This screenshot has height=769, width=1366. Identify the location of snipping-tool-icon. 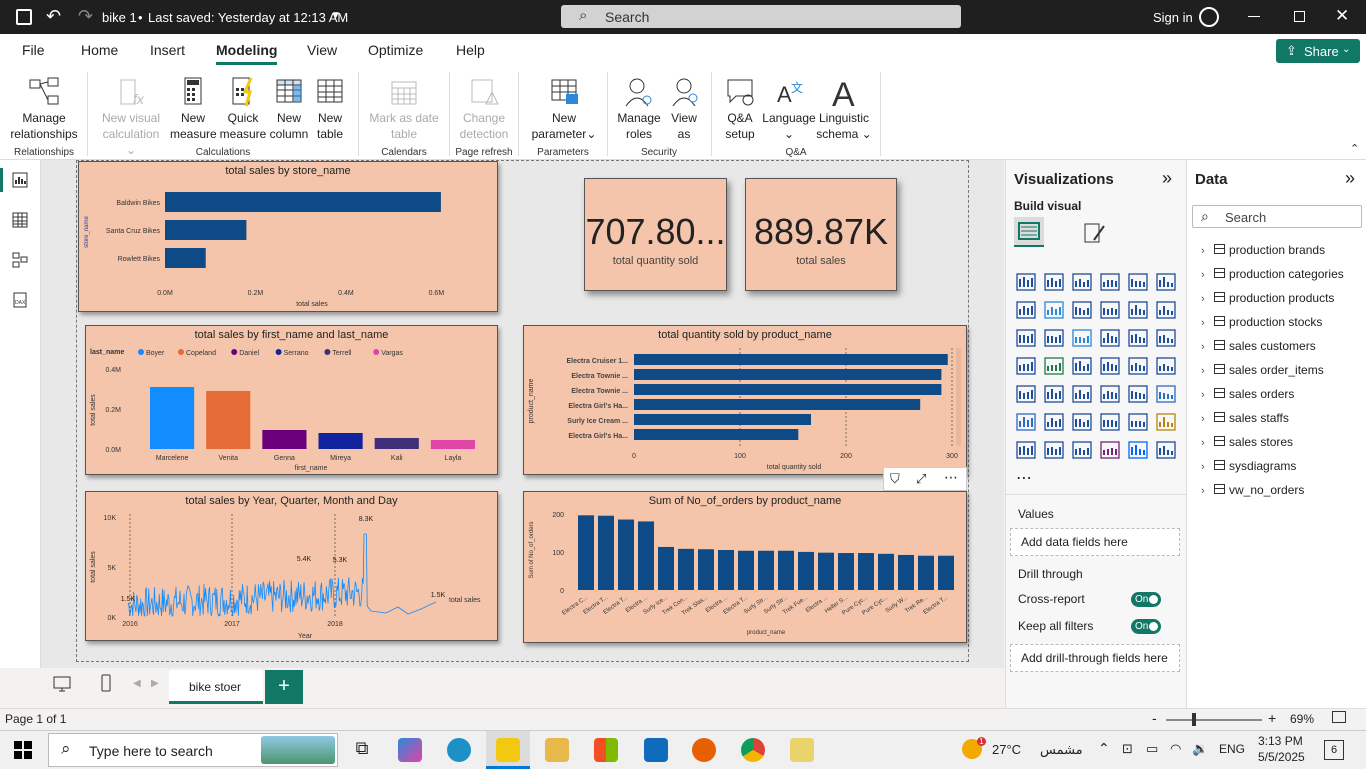
(802, 750).